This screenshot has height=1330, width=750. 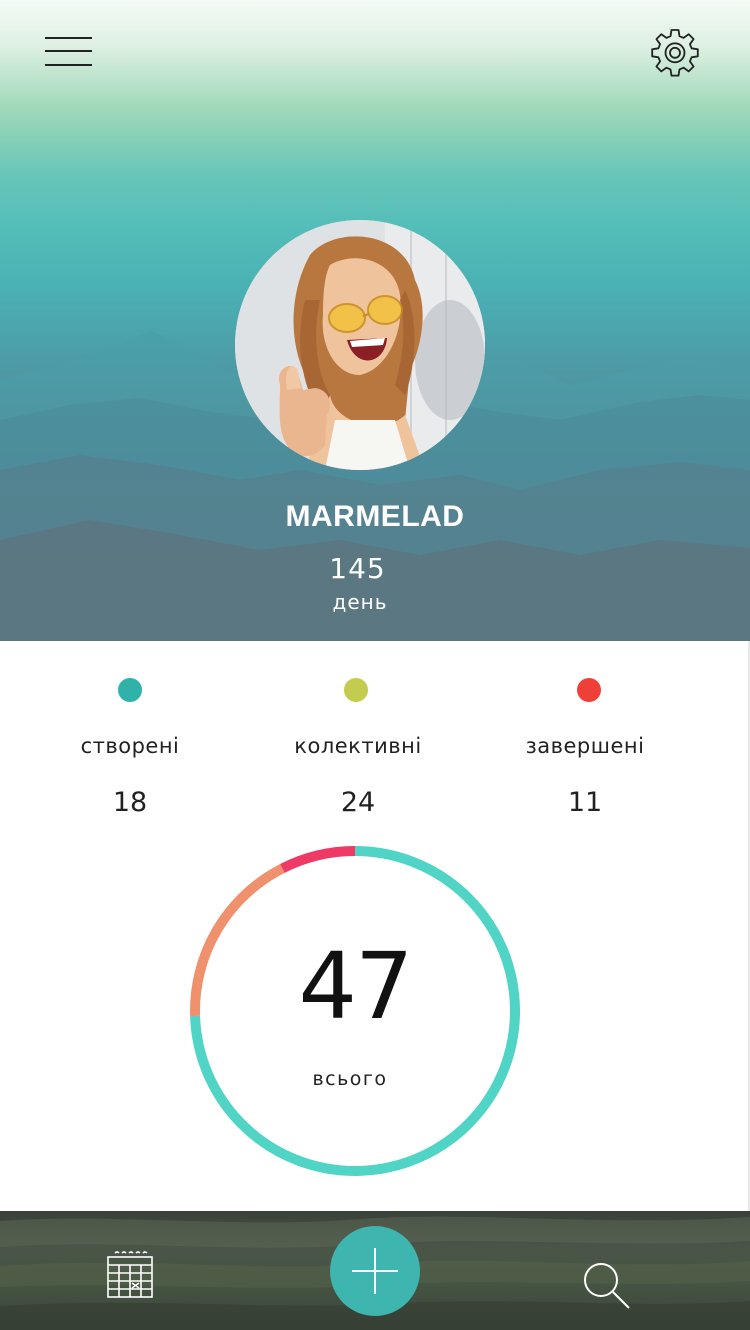 What do you see at coordinates (606, 1285) in the screenshot?
I see `search-icon` at bounding box center [606, 1285].